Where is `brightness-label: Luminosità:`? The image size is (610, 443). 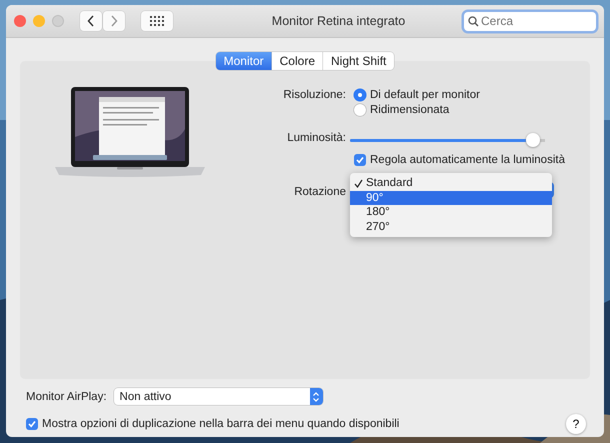 brightness-label: Luminosità: is located at coordinates (316, 138).